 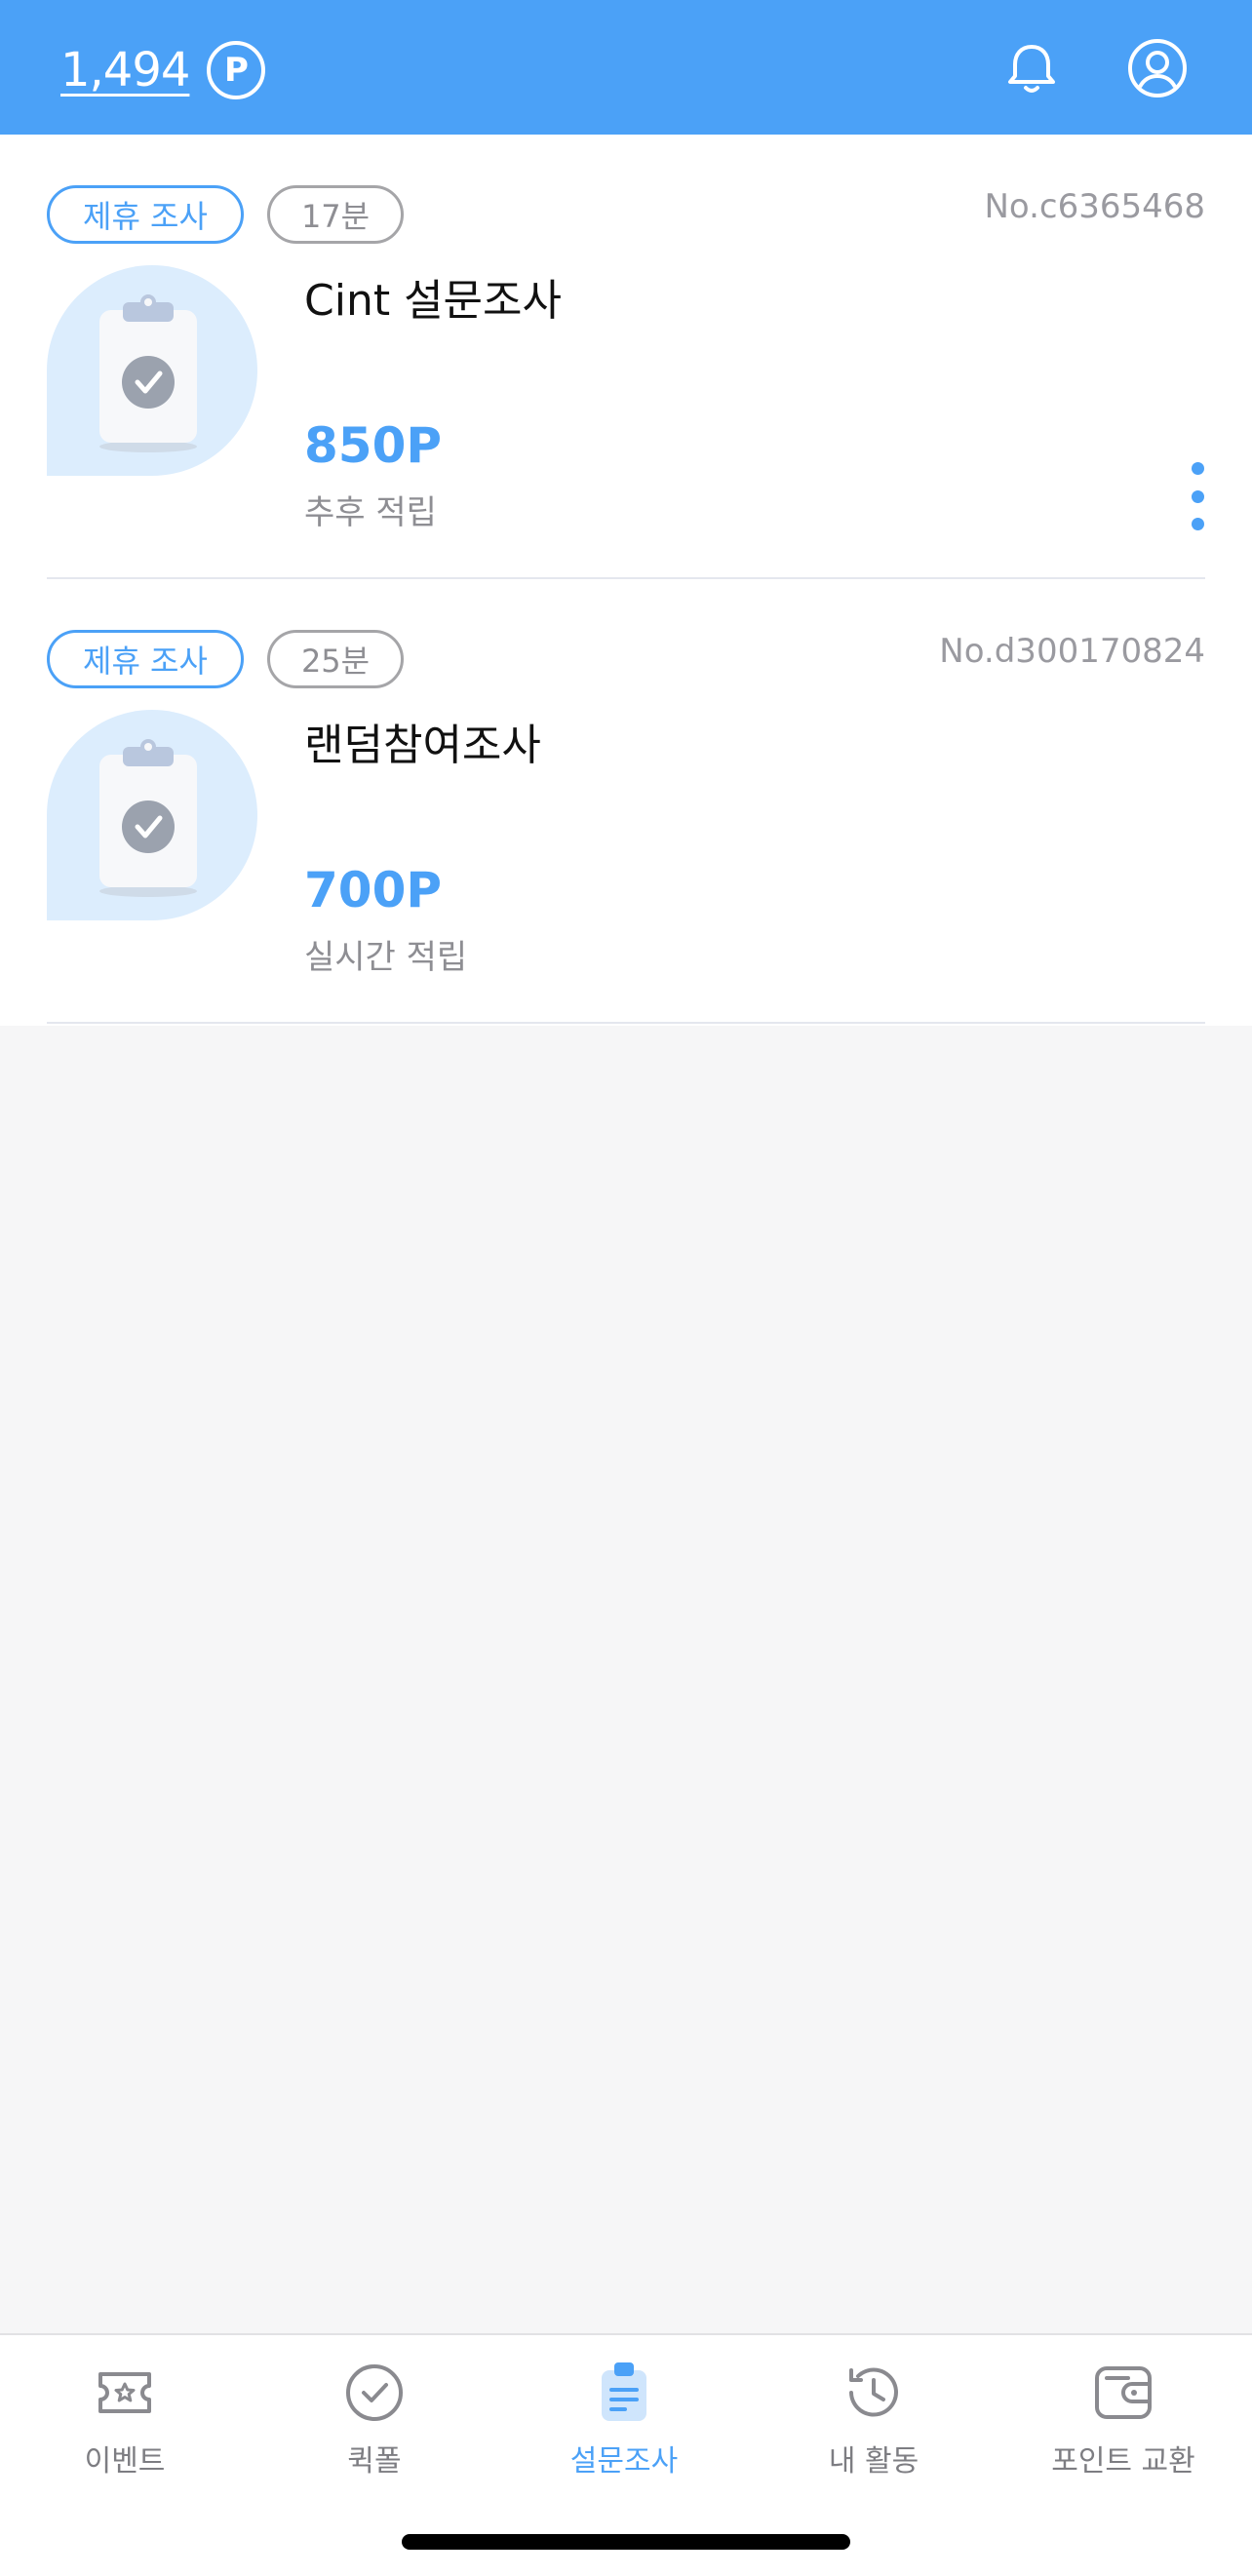 What do you see at coordinates (125, 2392) in the screenshot?
I see `ticket-icon` at bounding box center [125, 2392].